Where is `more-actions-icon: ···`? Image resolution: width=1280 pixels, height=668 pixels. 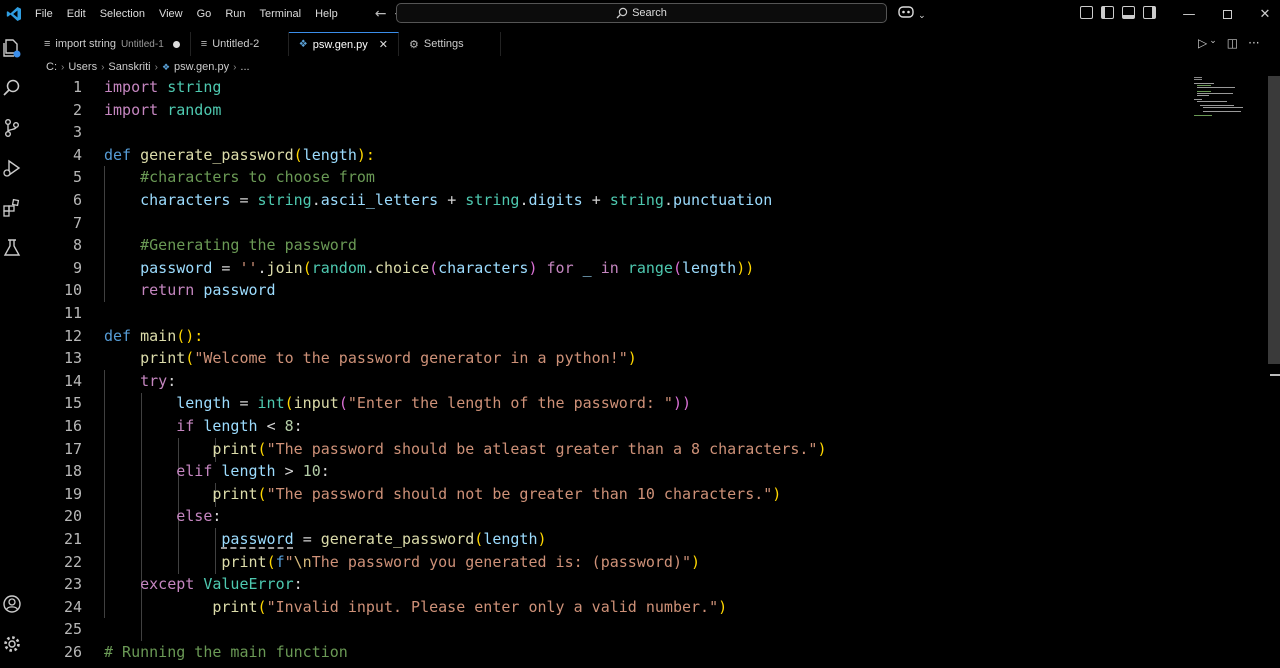
more-actions-icon: ··· is located at coordinates (1253, 43).